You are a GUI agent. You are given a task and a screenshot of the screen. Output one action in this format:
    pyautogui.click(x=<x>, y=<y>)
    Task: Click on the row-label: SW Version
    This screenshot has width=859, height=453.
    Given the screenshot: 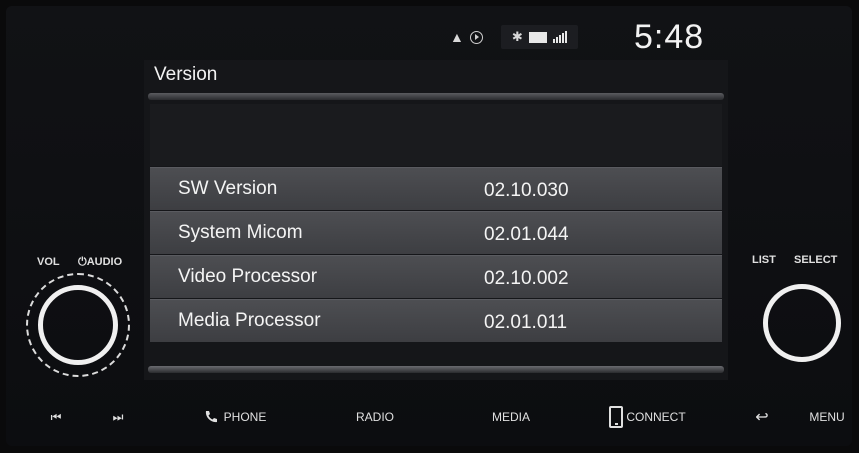 What is the action you would take?
    pyautogui.click(x=228, y=188)
    